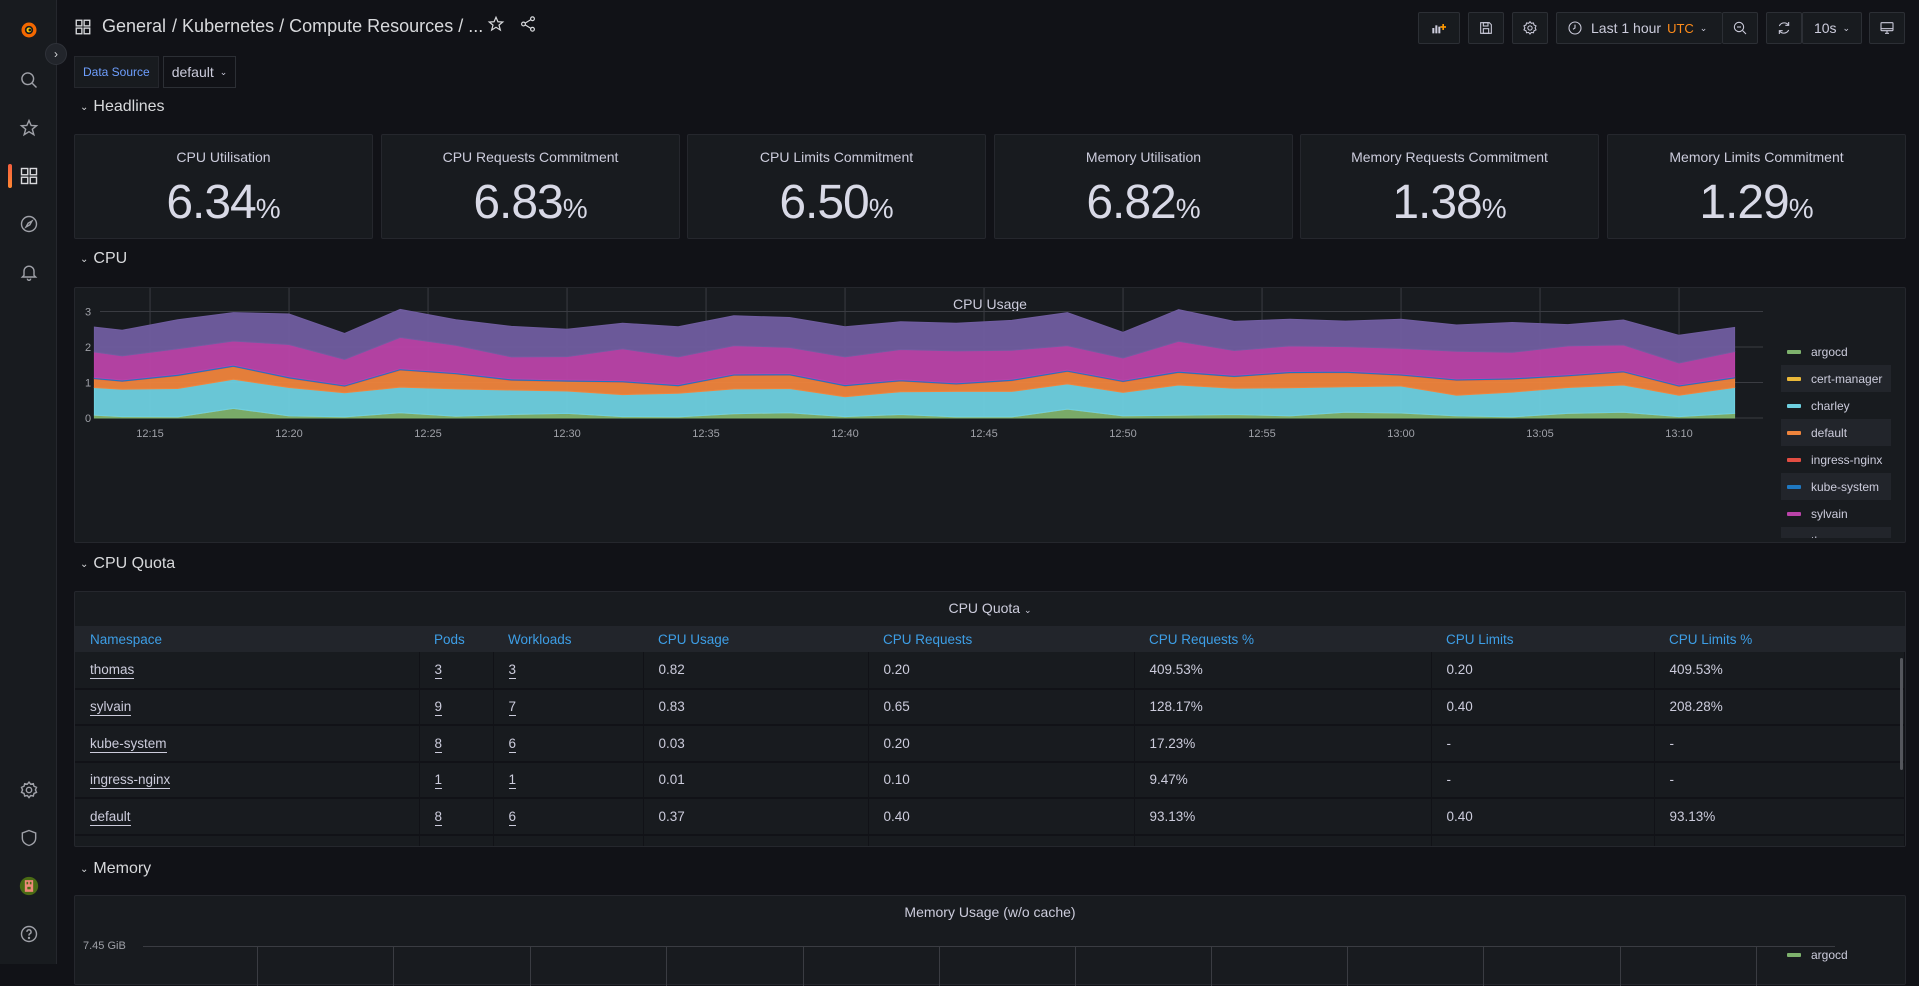 This screenshot has width=1919, height=986. I want to click on expand-sidebar-button: ›, so click(56, 54).